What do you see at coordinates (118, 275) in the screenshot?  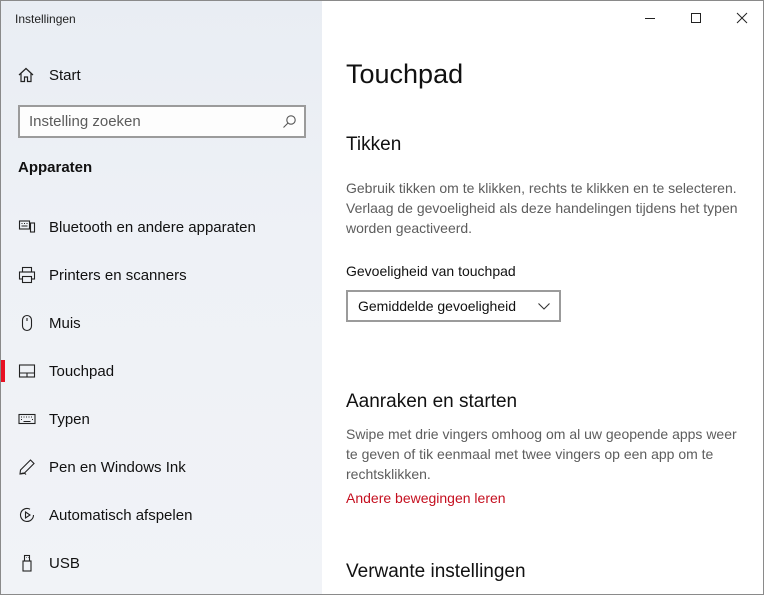 I see `sidebar-item-label: Printers en scanners` at bounding box center [118, 275].